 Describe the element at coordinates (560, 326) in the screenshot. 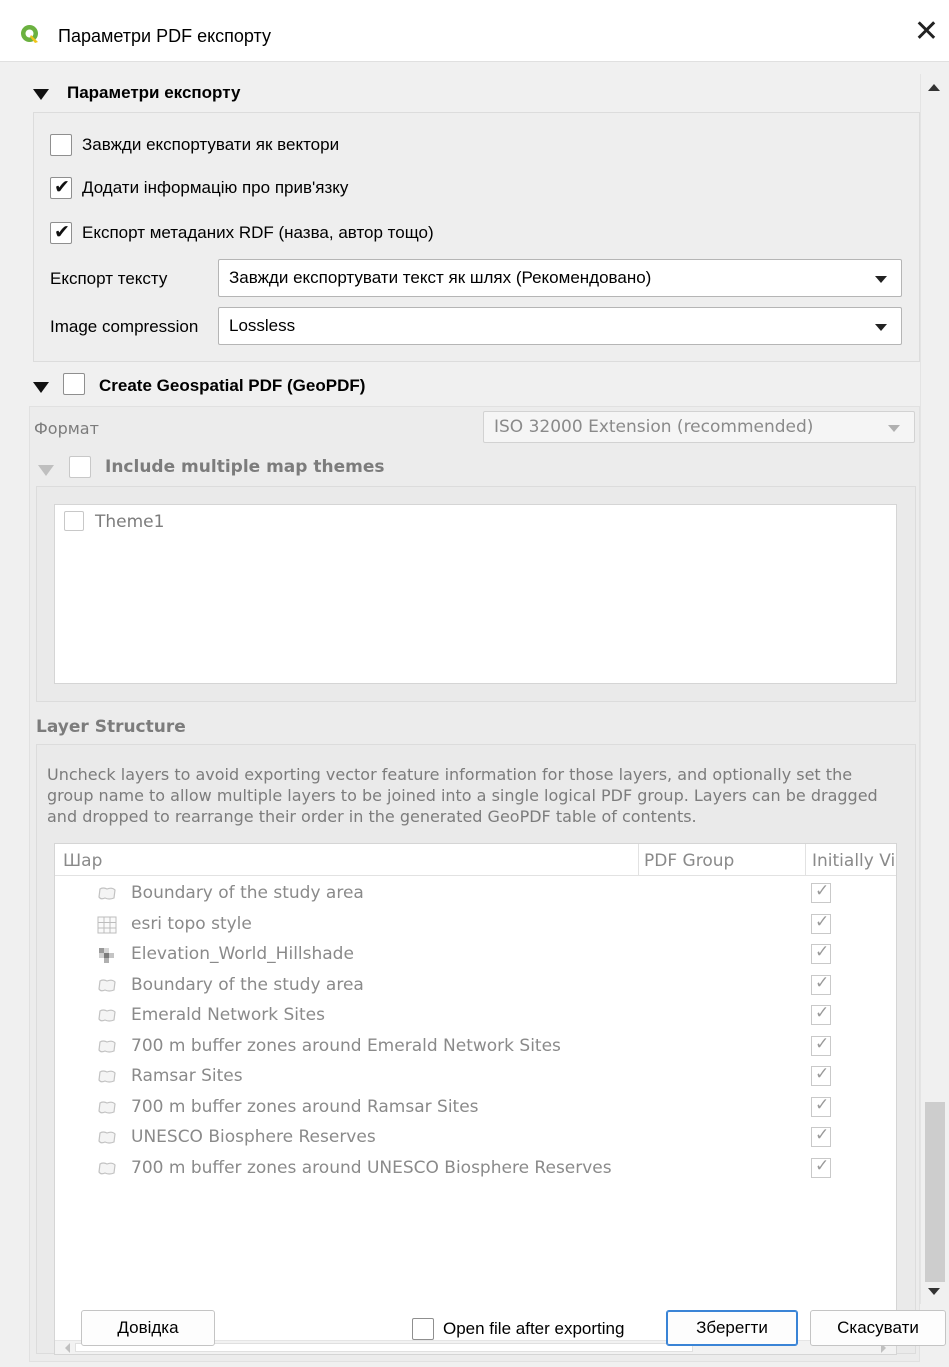

I see `image-compression-combo: Lossless` at that location.